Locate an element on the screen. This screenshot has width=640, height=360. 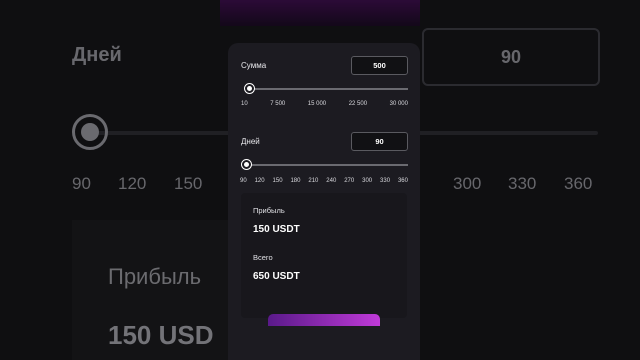
sum-input: 500 is located at coordinates (379, 65).